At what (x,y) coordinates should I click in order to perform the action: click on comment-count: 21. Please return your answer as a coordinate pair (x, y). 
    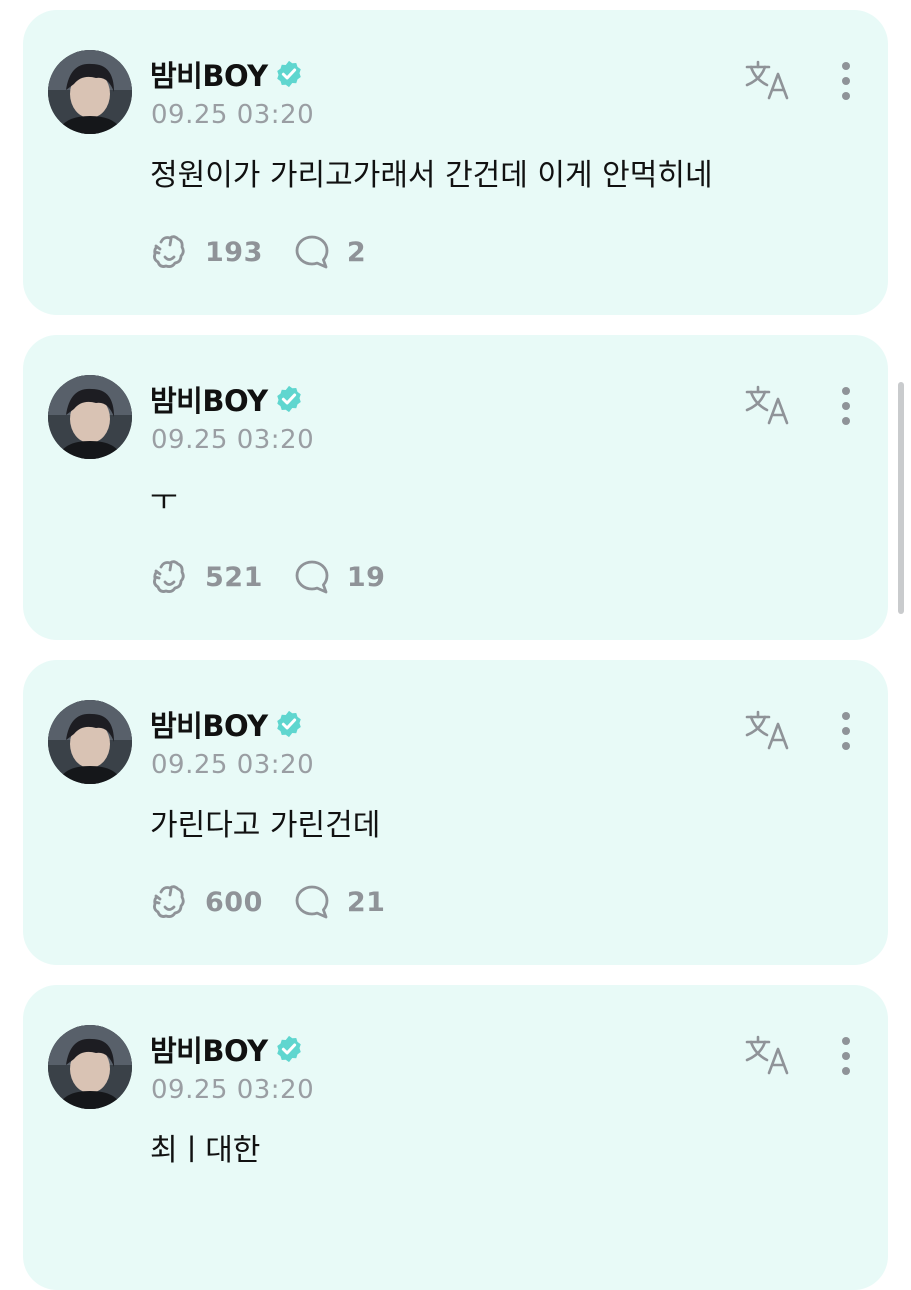
    Looking at the image, I should click on (366, 902).